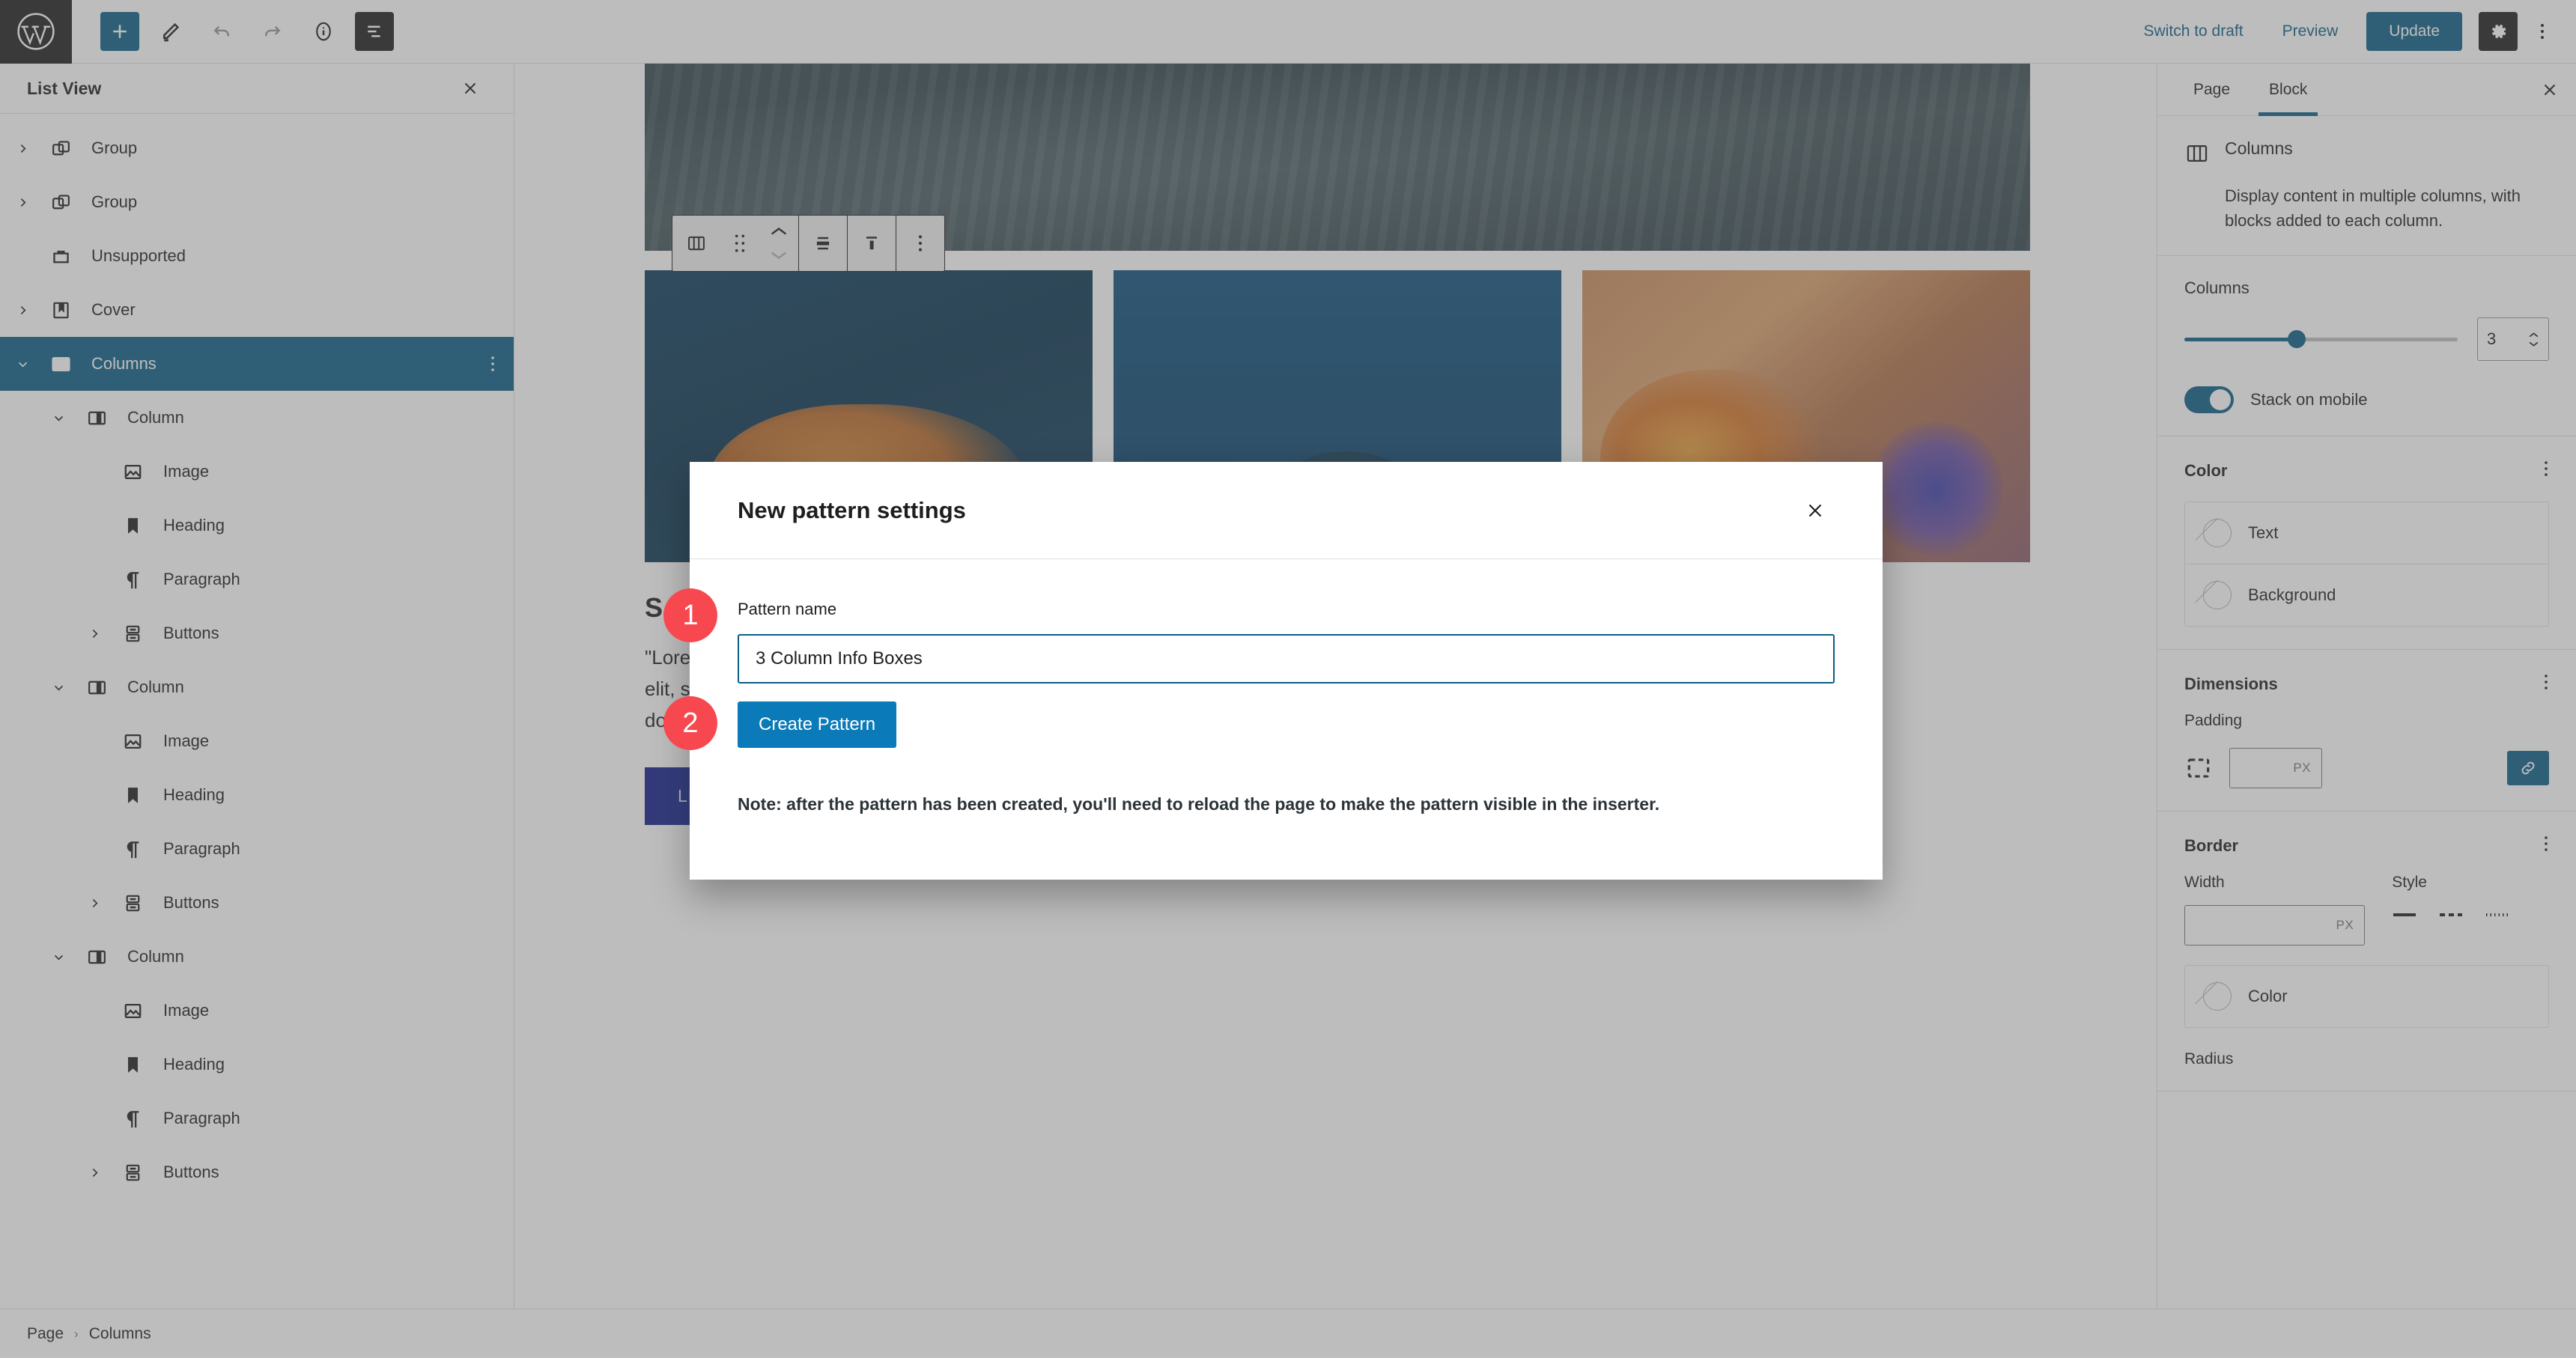  Describe the element at coordinates (60, 364) in the screenshot. I see `columns-icon` at that location.